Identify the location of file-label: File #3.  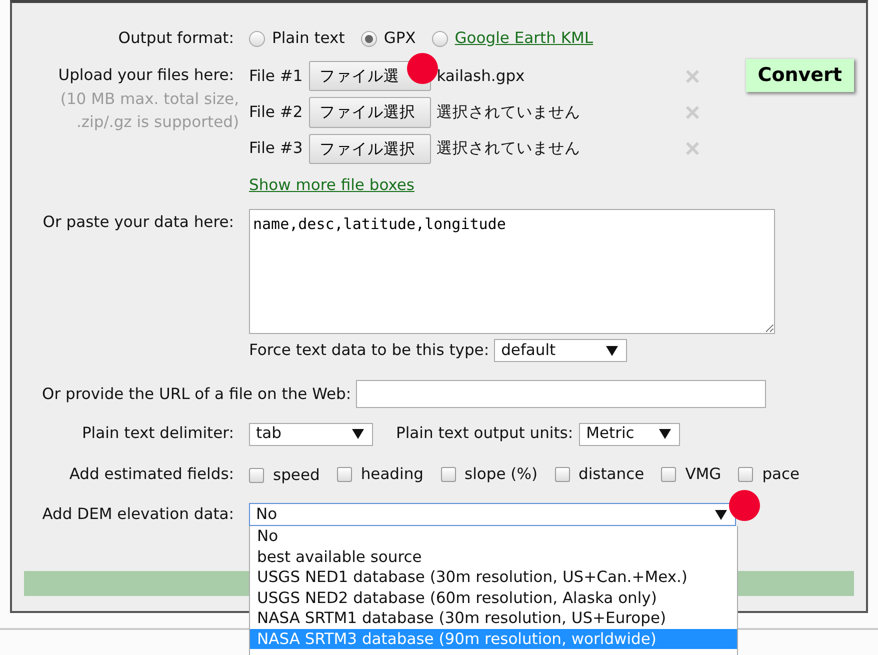
(276, 148).